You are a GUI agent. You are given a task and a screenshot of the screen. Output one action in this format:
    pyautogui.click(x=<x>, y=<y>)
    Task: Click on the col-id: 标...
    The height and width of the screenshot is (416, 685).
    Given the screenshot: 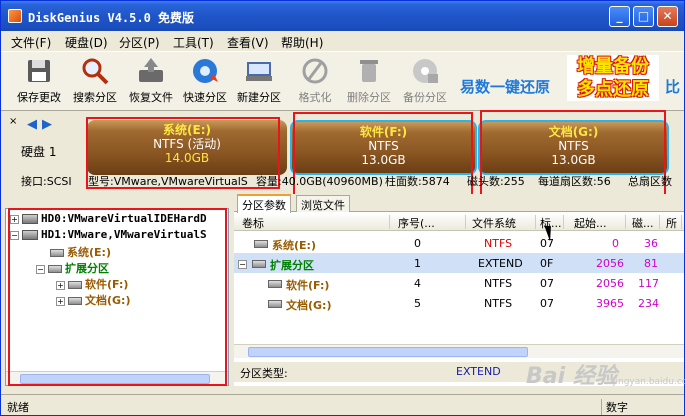 What is the action you would take?
    pyautogui.click(x=552, y=222)
    